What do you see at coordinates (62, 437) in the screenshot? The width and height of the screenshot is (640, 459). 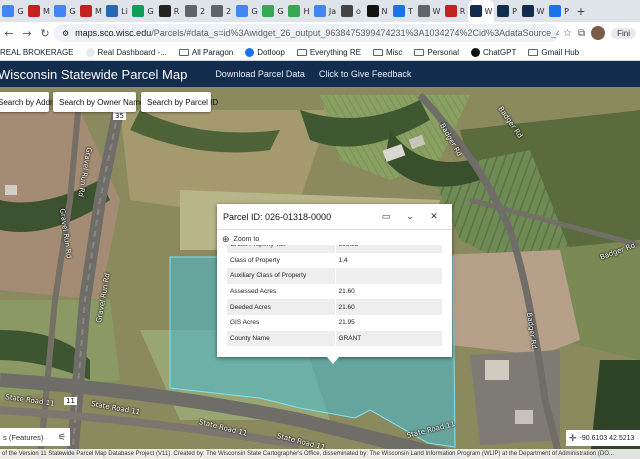 I see `sliders-icon: ⚟` at bounding box center [62, 437].